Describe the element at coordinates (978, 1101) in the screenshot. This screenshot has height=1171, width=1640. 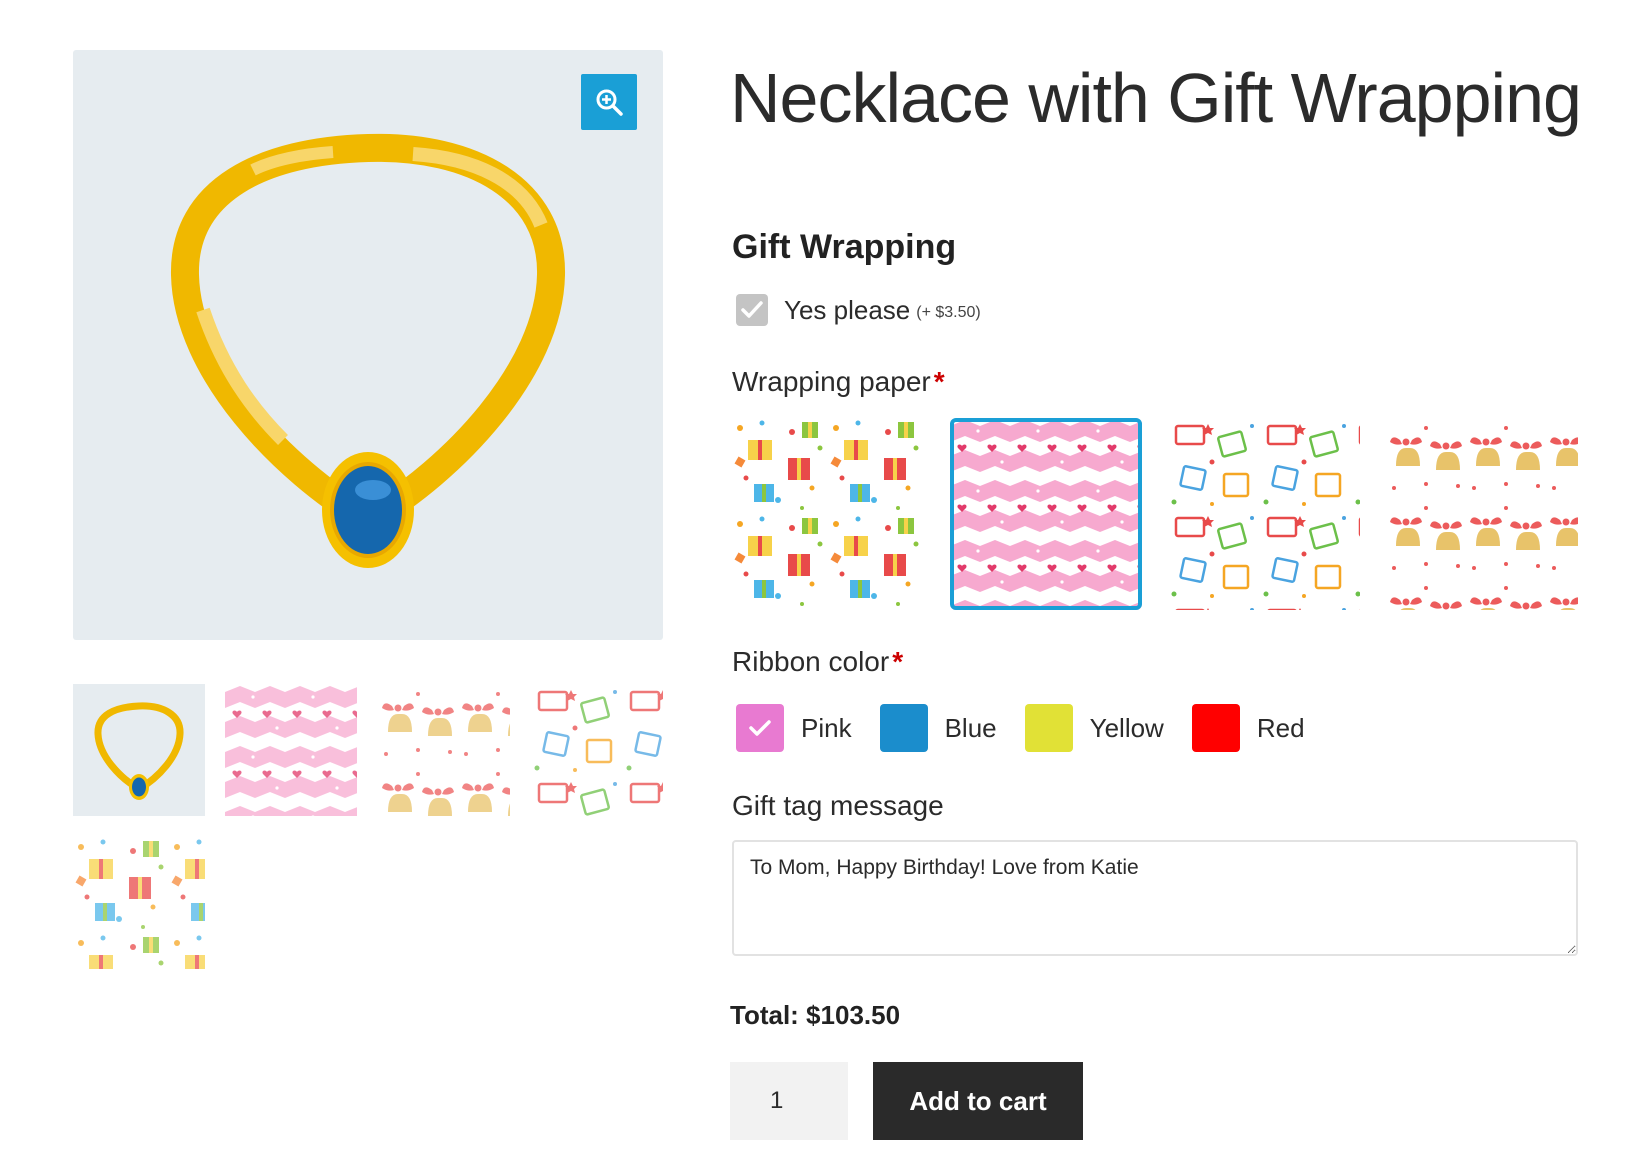
I see `add-to-cart-button: Add to cart` at that location.